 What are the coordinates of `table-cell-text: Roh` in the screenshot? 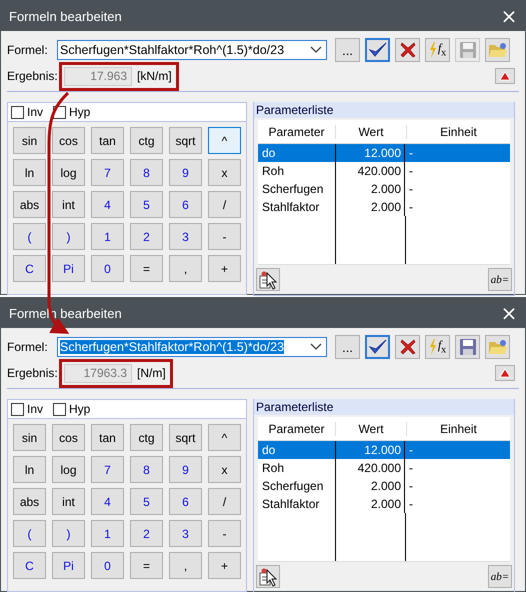 It's located at (273, 171).